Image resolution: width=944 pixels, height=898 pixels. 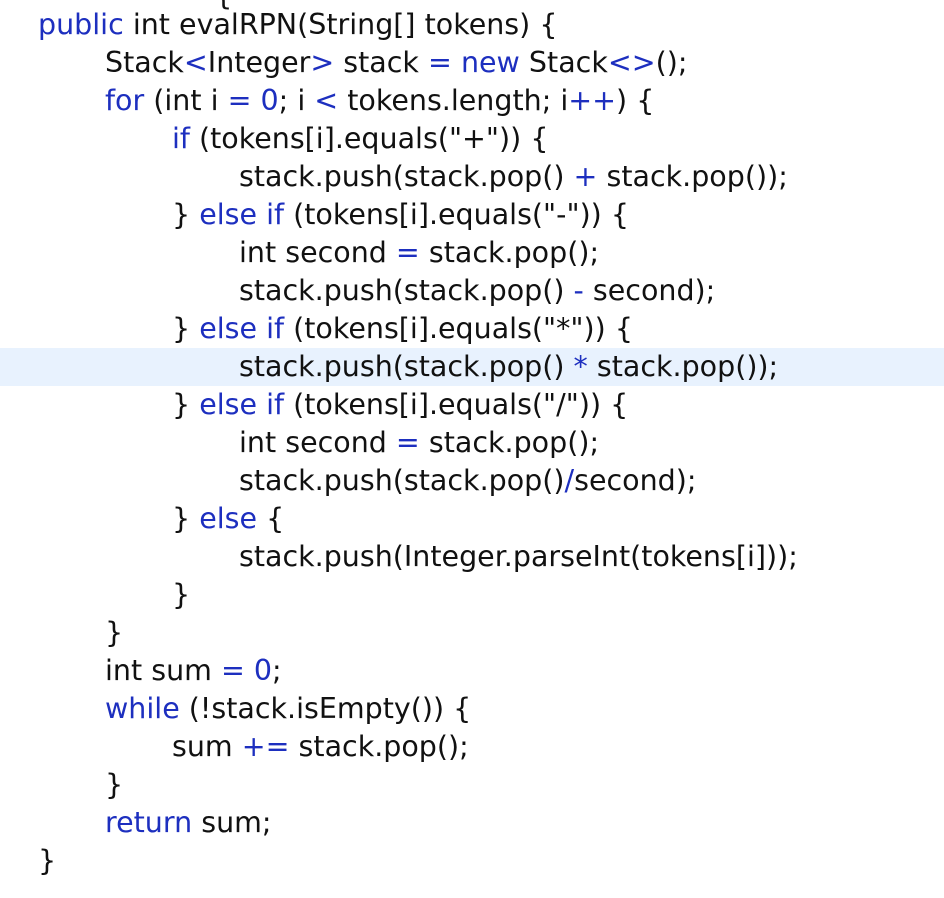 What do you see at coordinates (631, 62) in the screenshot?
I see `code-token-op: <>` at bounding box center [631, 62].